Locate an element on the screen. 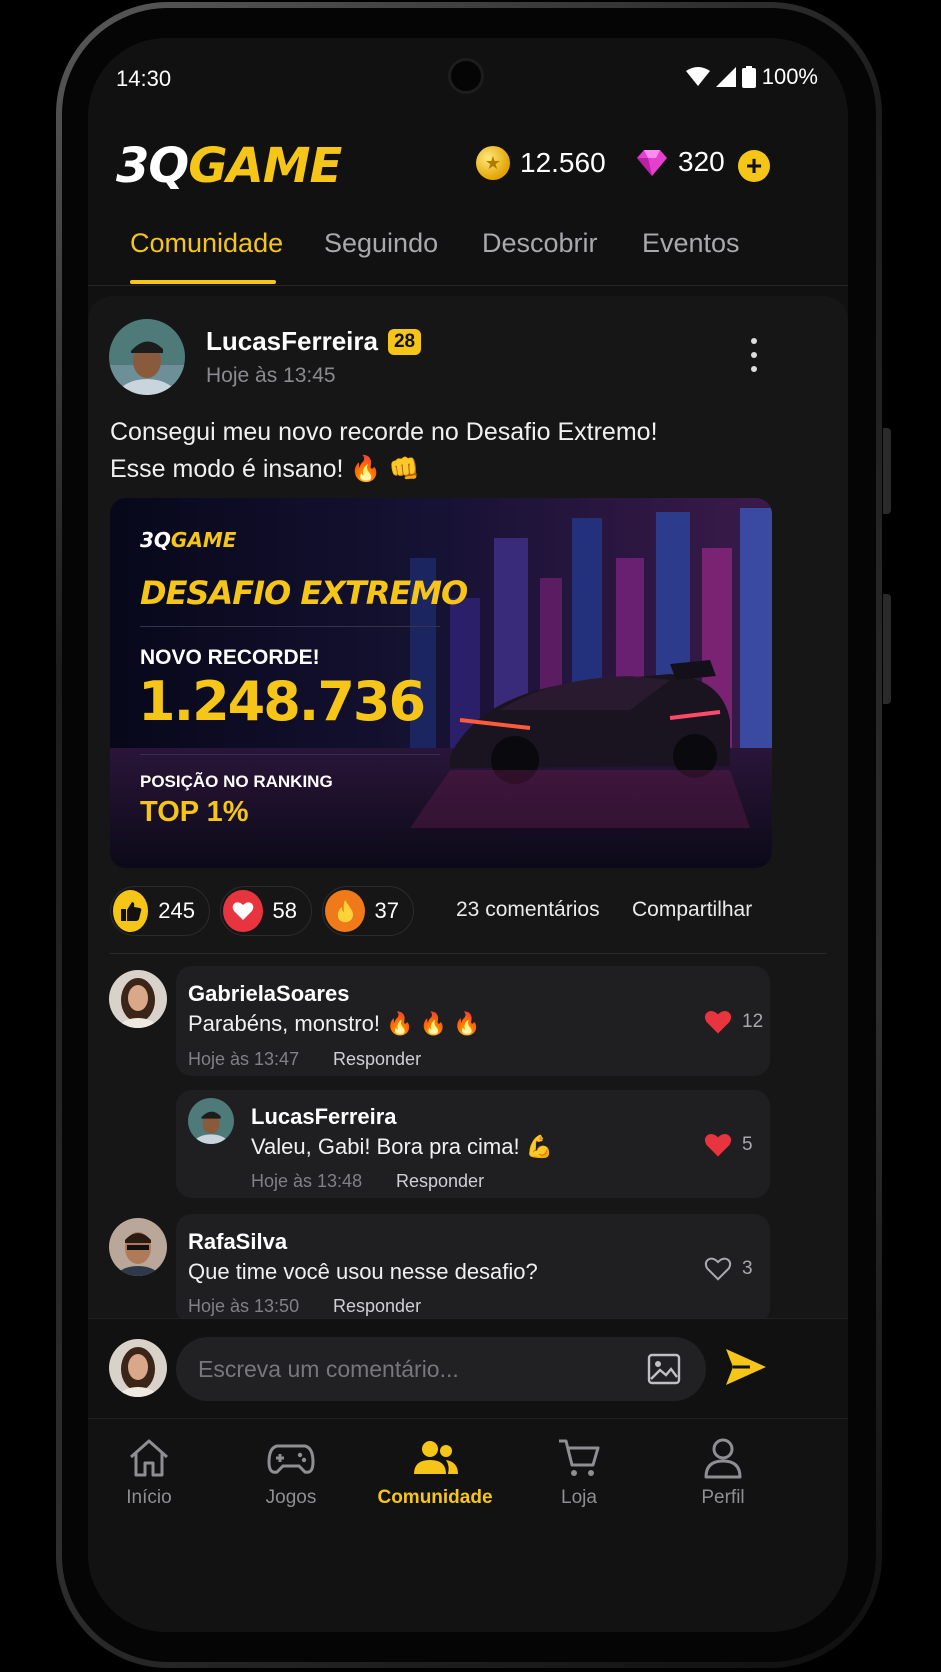 Image resolution: width=941 pixels, height=1672 pixels. active-tab-indicator is located at coordinates (203, 282).